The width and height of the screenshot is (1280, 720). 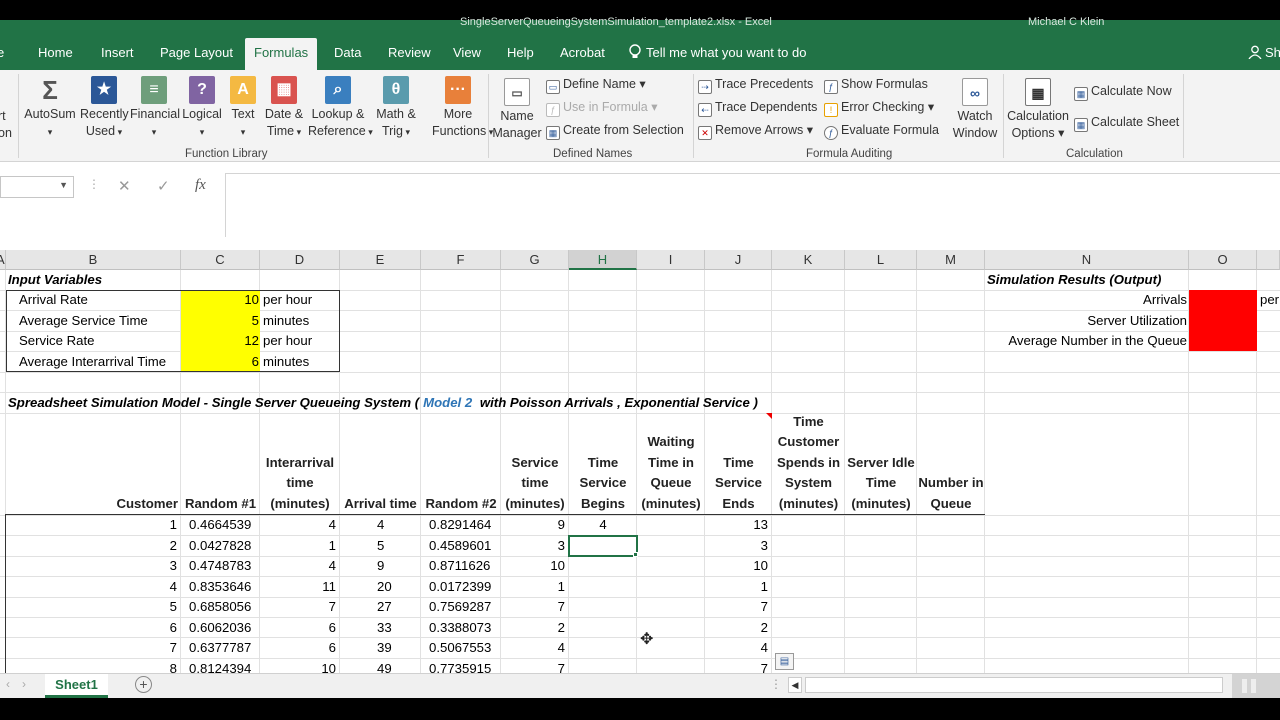 What do you see at coordinates (37, 187) in the screenshot?
I see `name-box: ▼` at bounding box center [37, 187].